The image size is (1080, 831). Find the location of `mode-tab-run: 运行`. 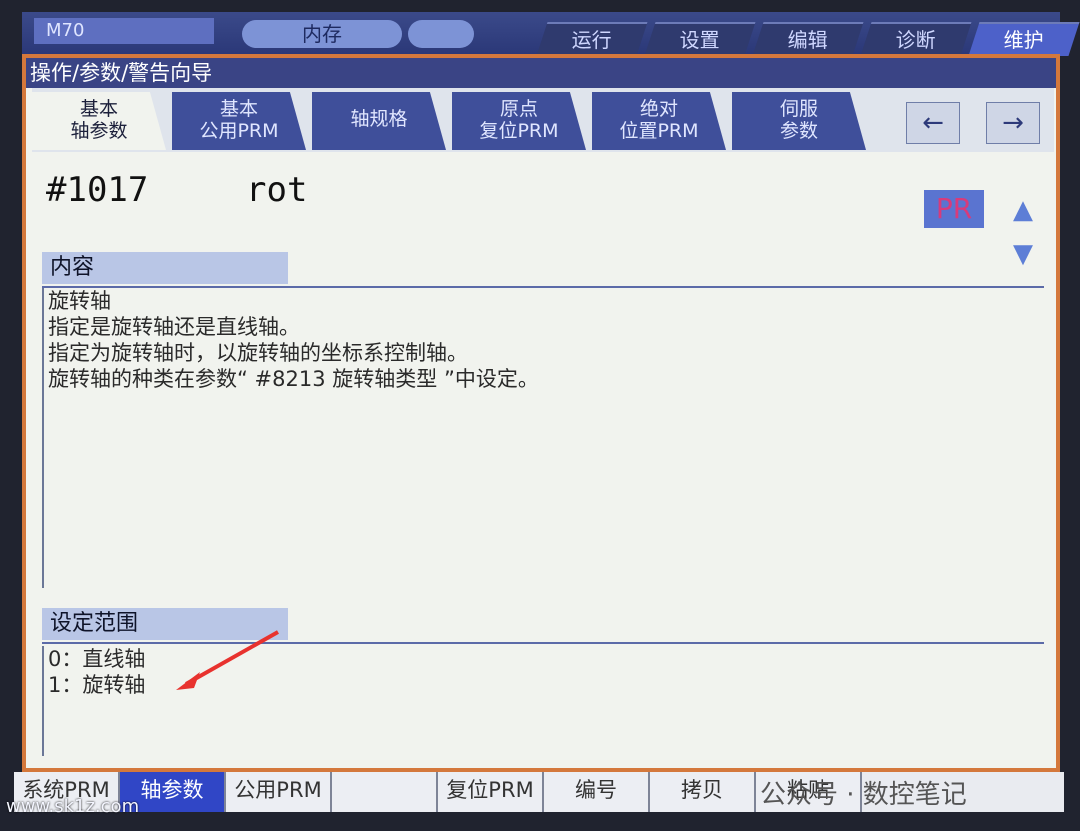

mode-tab-run: 运行 is located at coordinates (592, 39).